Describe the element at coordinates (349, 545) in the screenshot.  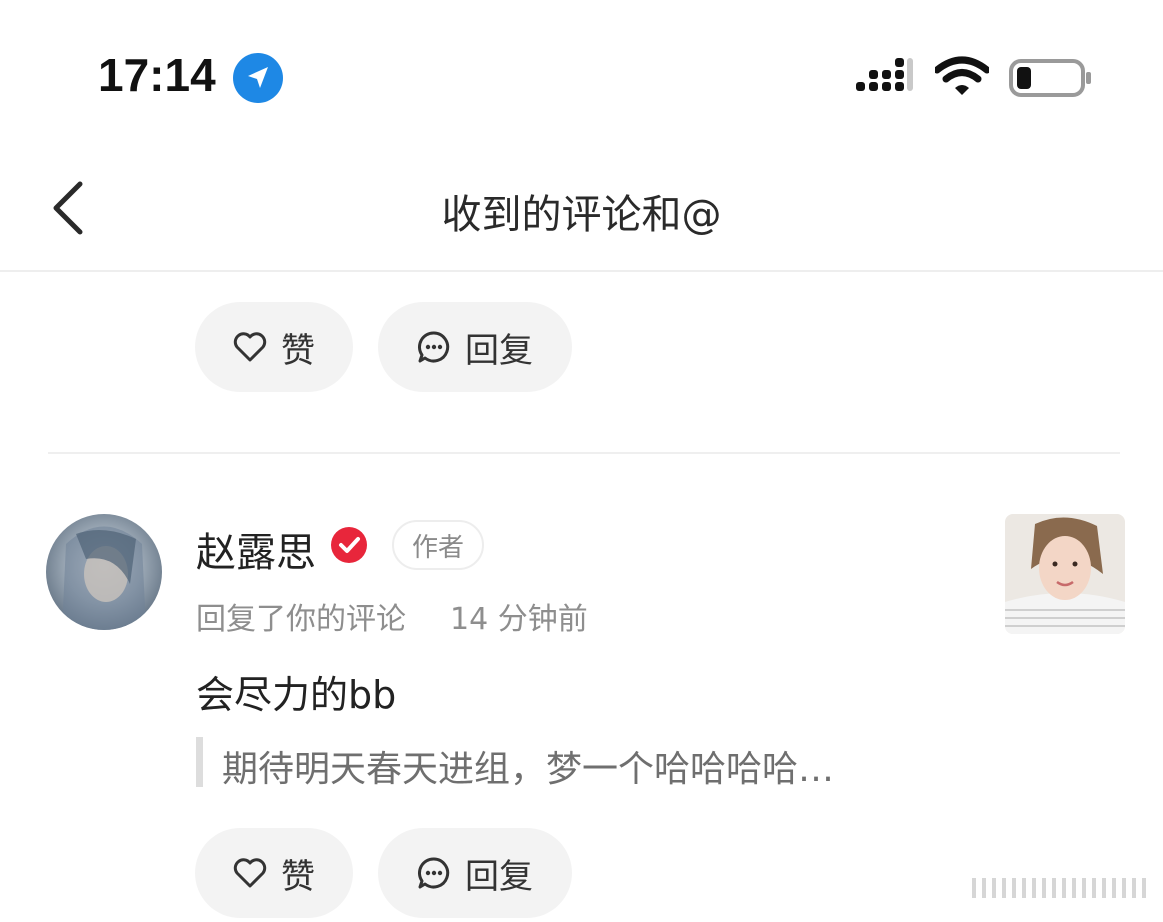
I see `verified-check-icon` at that location.